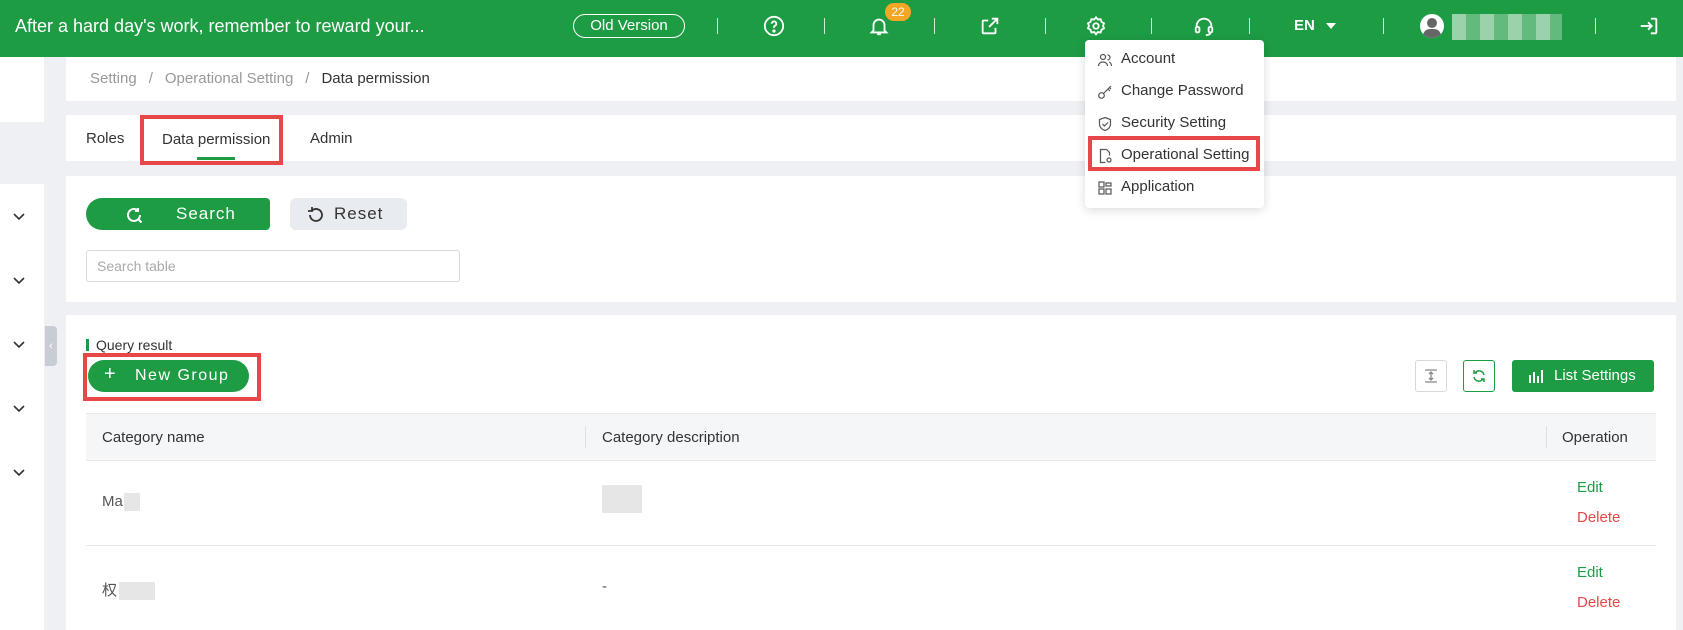 This screenshot has height=630, width=1683. What do you see at coordinates (1182, 90) in the screenshot?
I see `menu-item-change-password-label: Change Password` at bounding box center [1182, 90].